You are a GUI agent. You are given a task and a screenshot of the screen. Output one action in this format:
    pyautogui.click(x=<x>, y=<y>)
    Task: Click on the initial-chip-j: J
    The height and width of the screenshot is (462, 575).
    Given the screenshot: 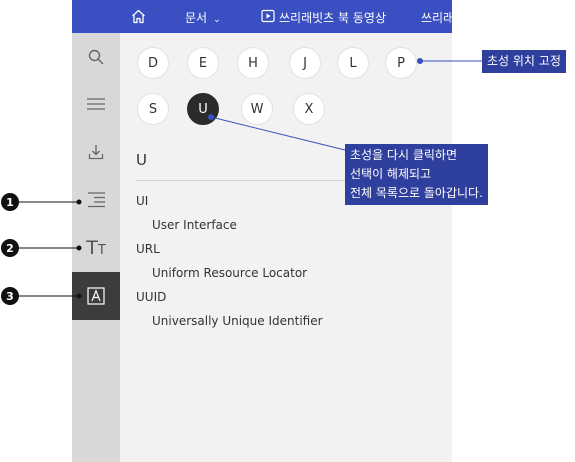 What is the action you would take?
    pyautogui.click(x=305, y=63)
    